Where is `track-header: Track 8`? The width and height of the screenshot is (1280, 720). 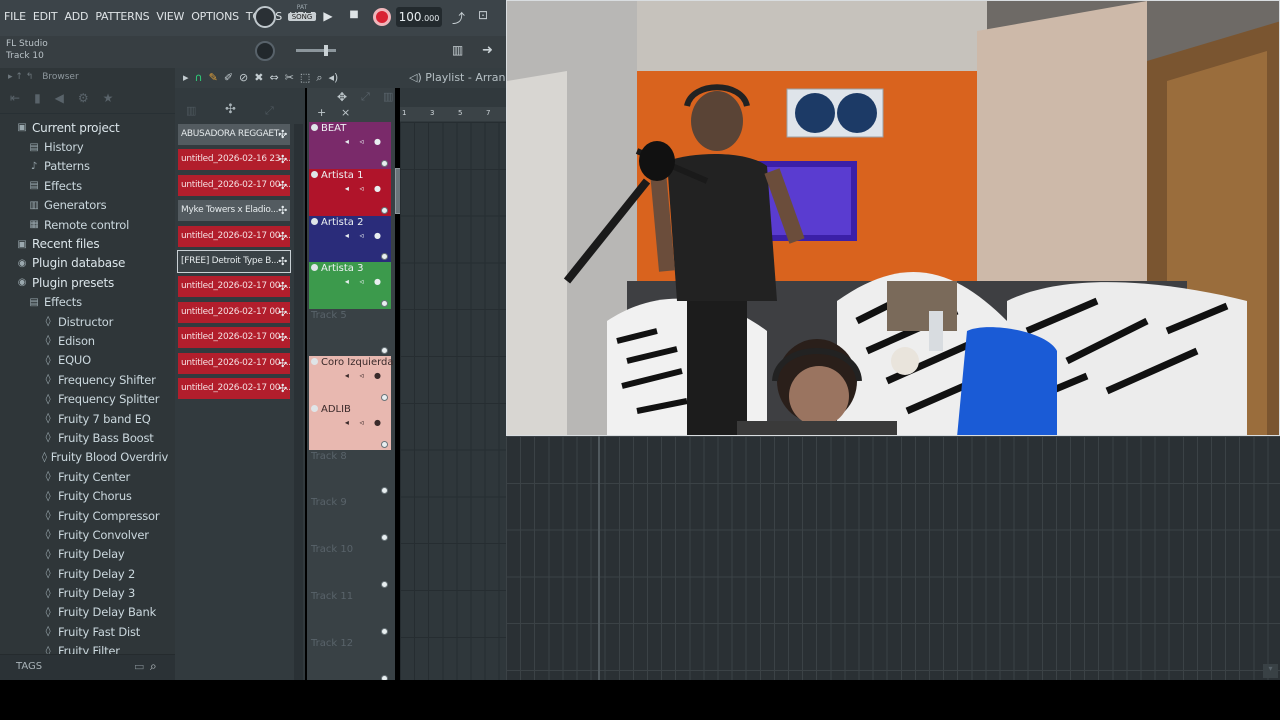
track-header: Track 8 is located at coordinates (350, 473).